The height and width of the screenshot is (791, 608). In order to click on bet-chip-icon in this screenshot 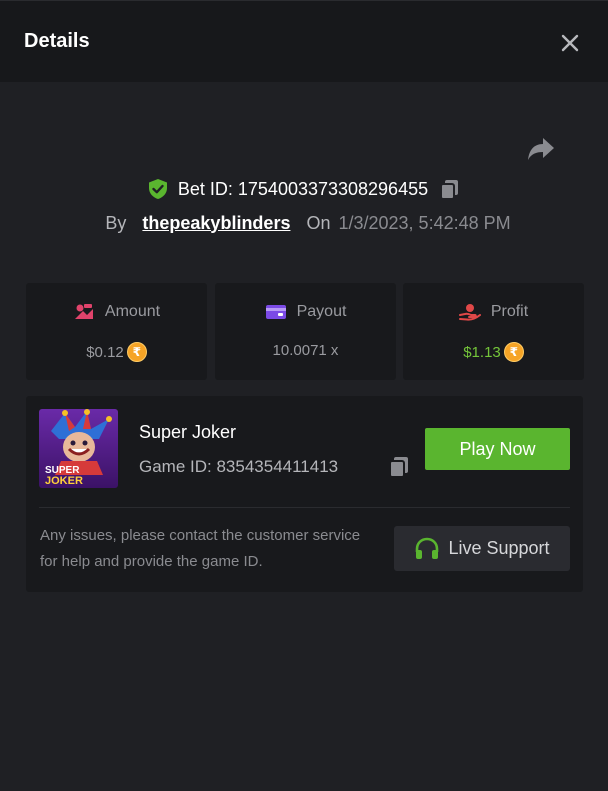, I will do `click(83, 311)`.